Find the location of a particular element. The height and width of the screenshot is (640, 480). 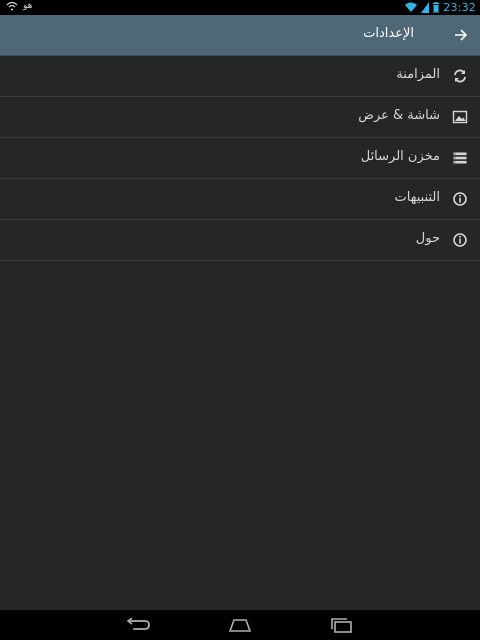

status-system: 23:32 is located at coordinates (440, 7).